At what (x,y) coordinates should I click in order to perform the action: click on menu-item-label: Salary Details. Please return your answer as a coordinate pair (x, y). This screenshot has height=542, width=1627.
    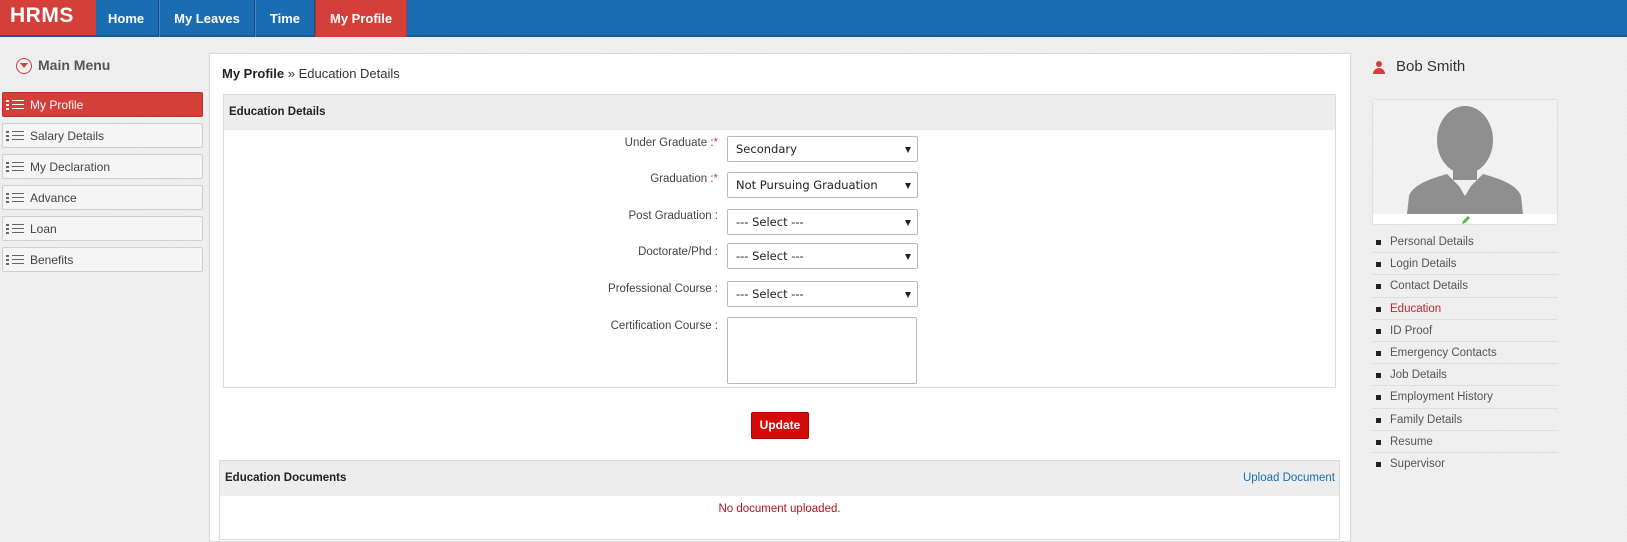
    Looking at the image, I should click on (67, 135).